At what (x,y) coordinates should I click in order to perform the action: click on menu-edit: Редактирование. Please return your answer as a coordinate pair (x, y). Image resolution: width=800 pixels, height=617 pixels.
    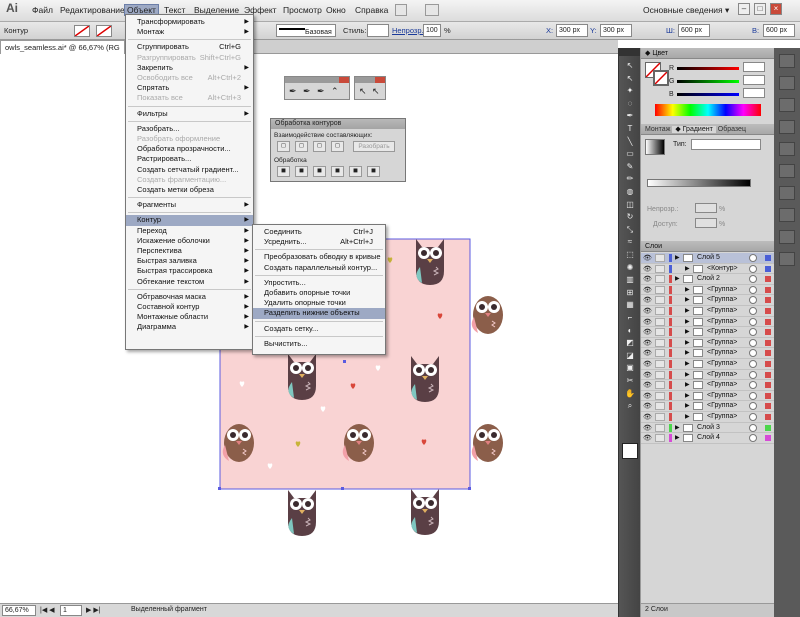
    Looking at the image, I should click on (92, 10).